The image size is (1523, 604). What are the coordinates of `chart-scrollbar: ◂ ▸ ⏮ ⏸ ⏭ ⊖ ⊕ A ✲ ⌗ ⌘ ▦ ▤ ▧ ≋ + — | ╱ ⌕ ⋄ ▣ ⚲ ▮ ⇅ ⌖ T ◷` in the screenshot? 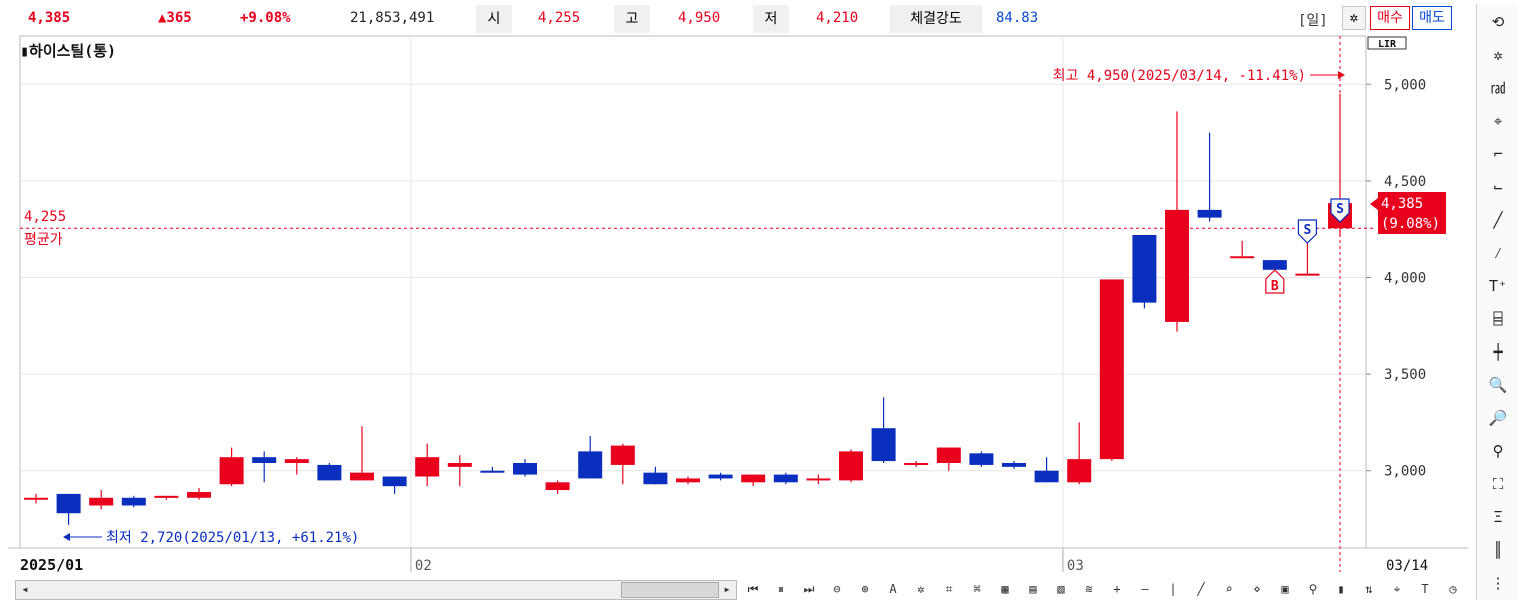 It's located at (740, 590).